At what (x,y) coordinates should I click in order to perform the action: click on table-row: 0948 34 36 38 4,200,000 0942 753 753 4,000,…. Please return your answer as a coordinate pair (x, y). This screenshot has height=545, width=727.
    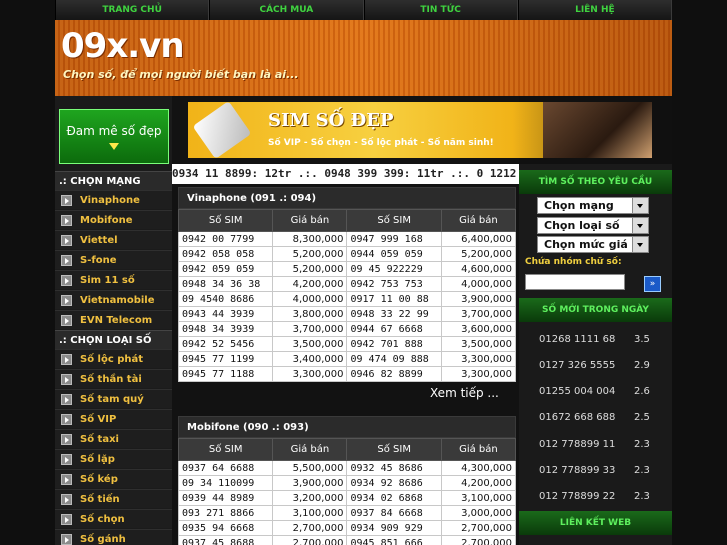
    Looking at the image, I should click on (347, 284).